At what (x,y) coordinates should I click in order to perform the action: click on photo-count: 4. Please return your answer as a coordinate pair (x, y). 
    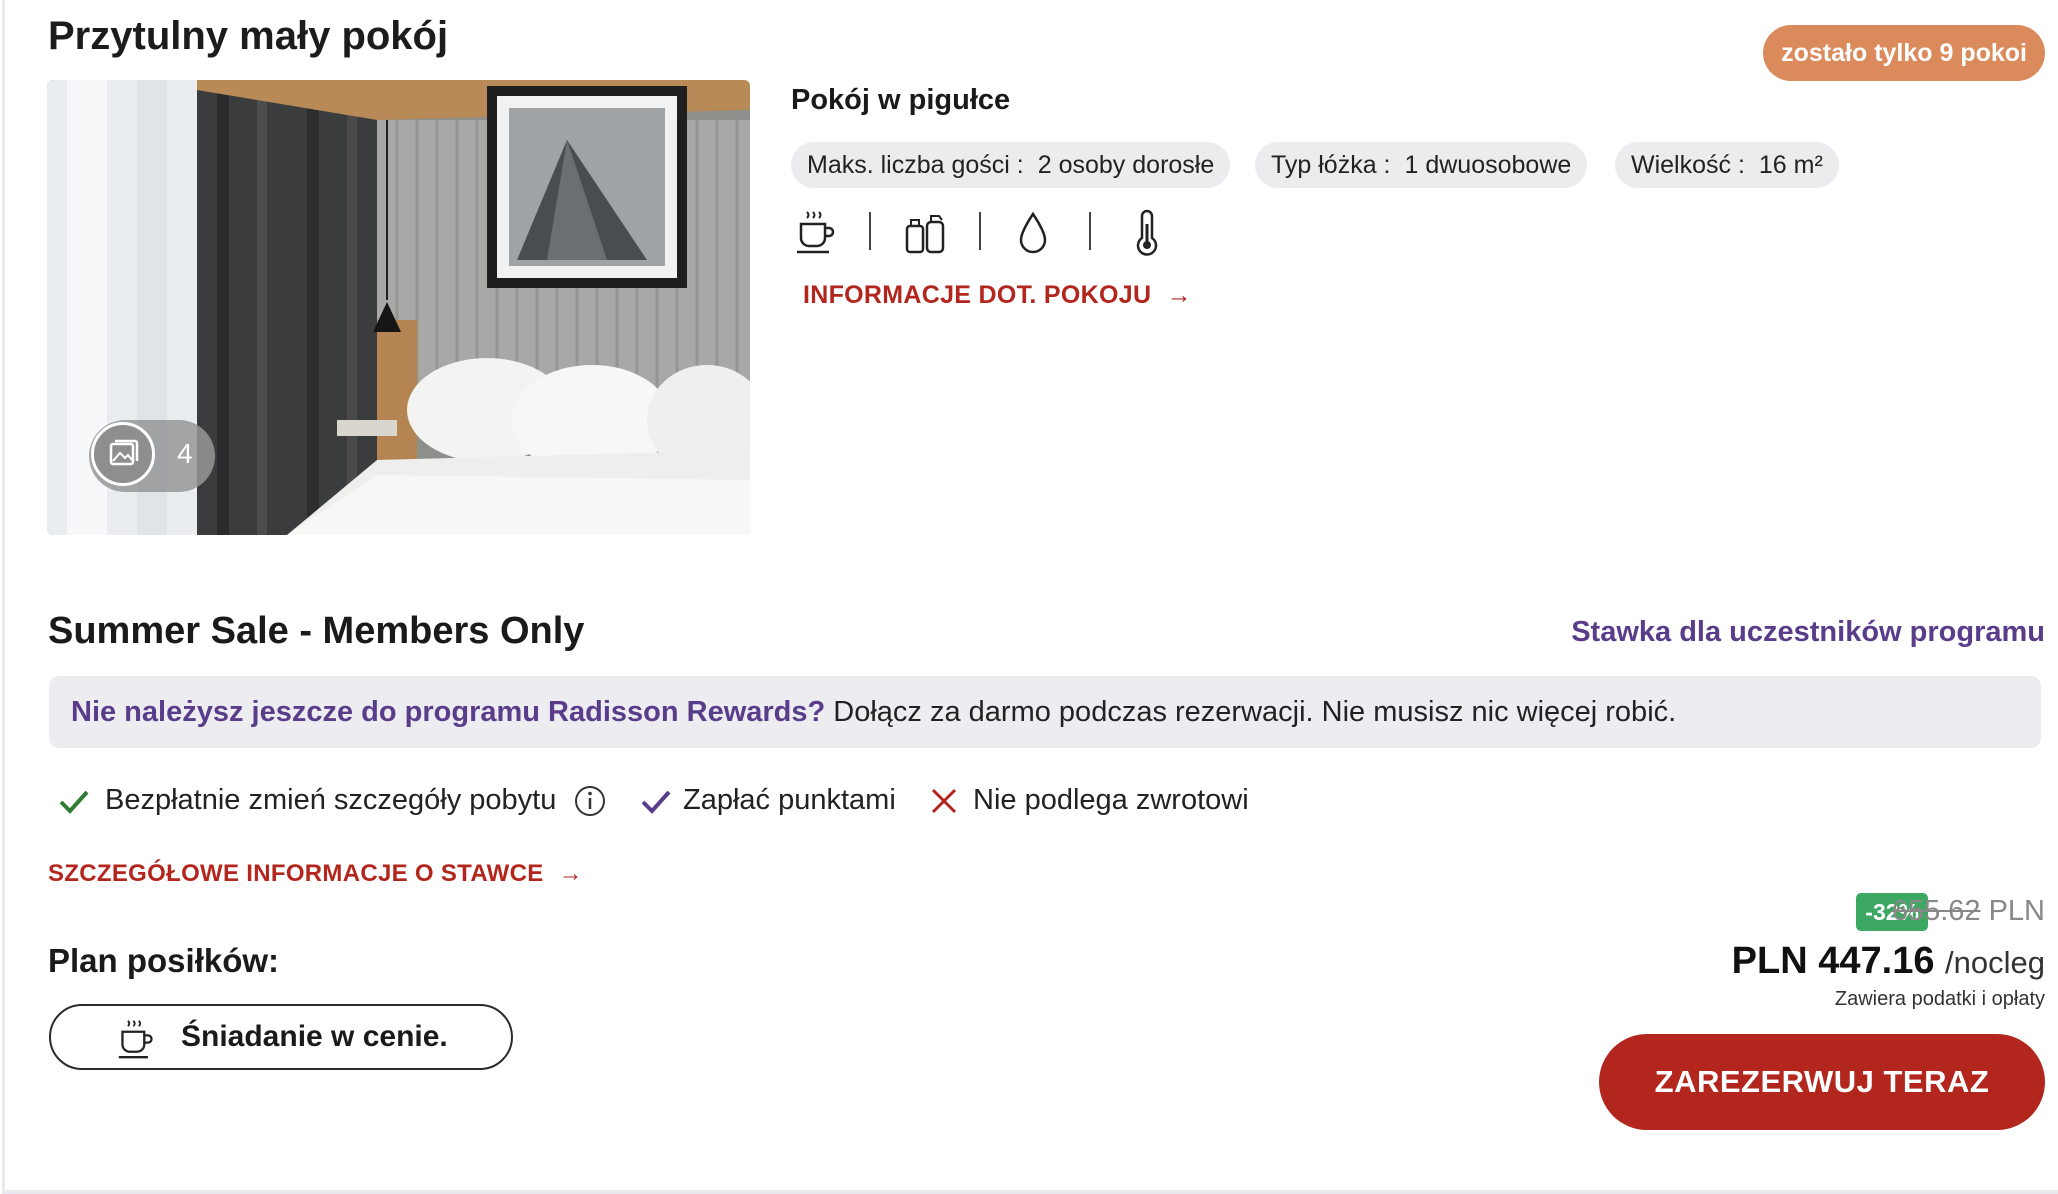
    Looking at the image, I should click on (185, 453).